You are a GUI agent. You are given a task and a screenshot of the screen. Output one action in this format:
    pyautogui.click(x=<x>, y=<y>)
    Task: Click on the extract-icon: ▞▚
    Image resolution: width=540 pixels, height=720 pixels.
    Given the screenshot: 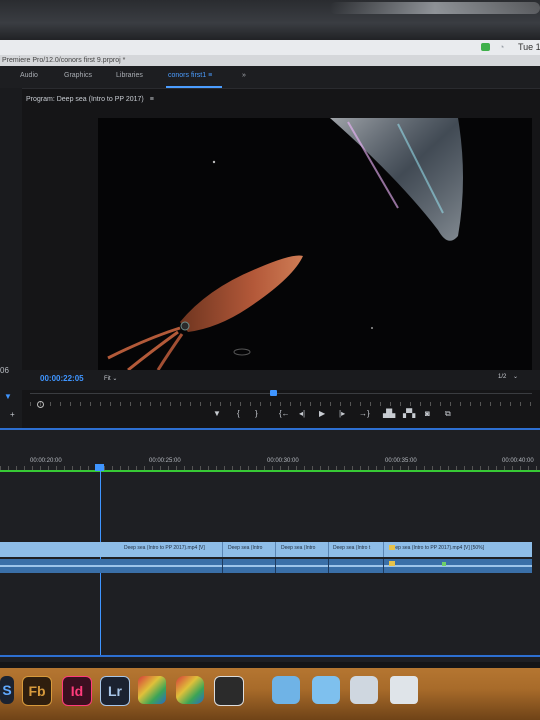 What is the action you would take?
    pyautogui.click(x=409, y=414)
    